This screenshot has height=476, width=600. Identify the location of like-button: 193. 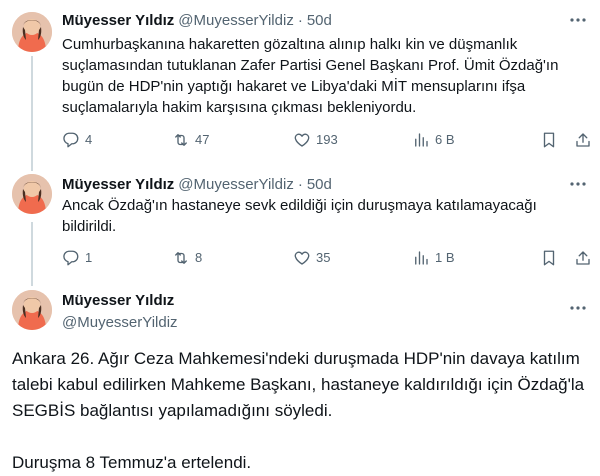
(315, 140).